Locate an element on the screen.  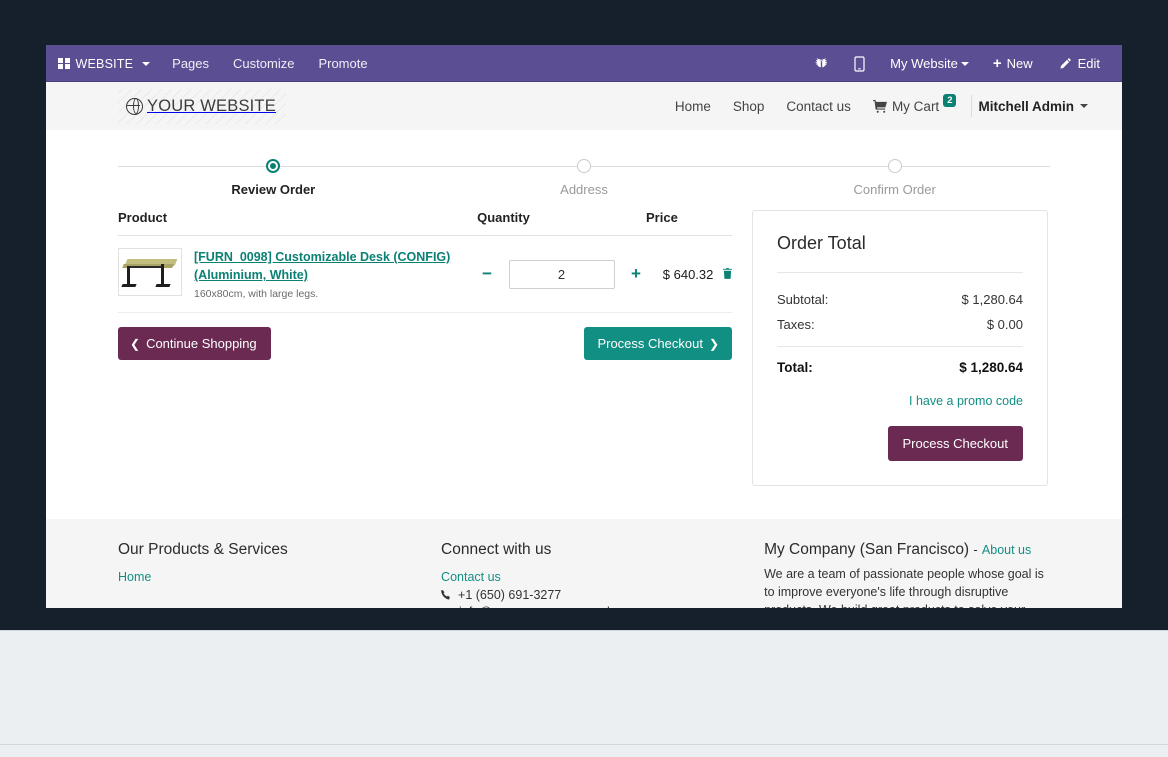
footer-phone: +1 (650) 691-3277 is located at coordinates (510, 595).